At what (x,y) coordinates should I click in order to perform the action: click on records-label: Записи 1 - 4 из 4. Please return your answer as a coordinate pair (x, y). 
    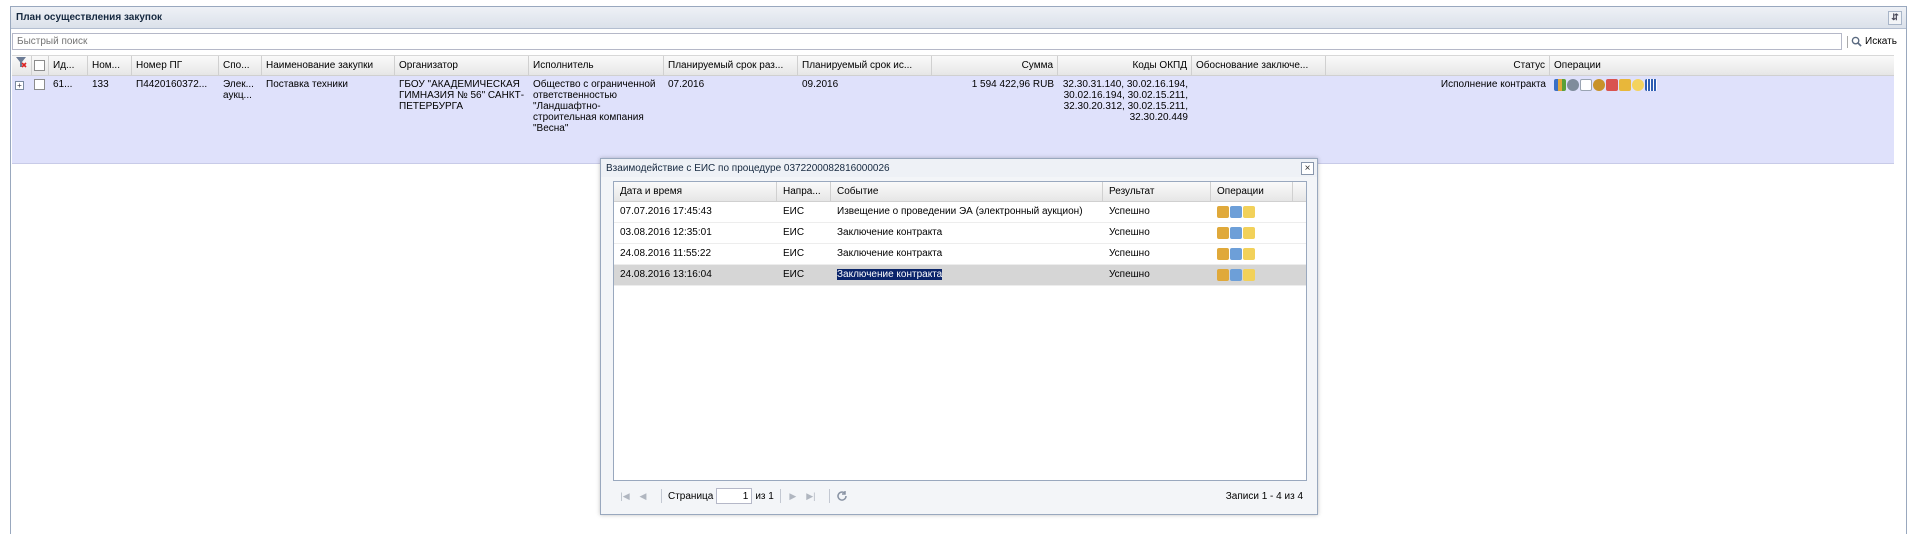
    Looking at the image, I should click on (1264, 496).